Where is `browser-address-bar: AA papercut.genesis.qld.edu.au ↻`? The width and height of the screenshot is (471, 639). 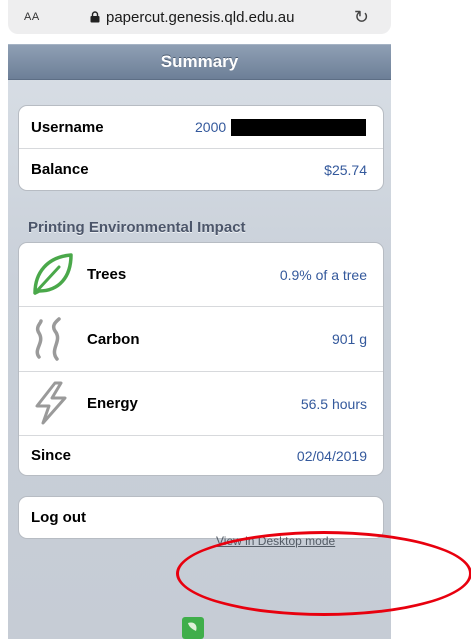
browser-address-bar: AA papercut.genesis.qld.edu.au ↻ is located at coordinates (199, 17).